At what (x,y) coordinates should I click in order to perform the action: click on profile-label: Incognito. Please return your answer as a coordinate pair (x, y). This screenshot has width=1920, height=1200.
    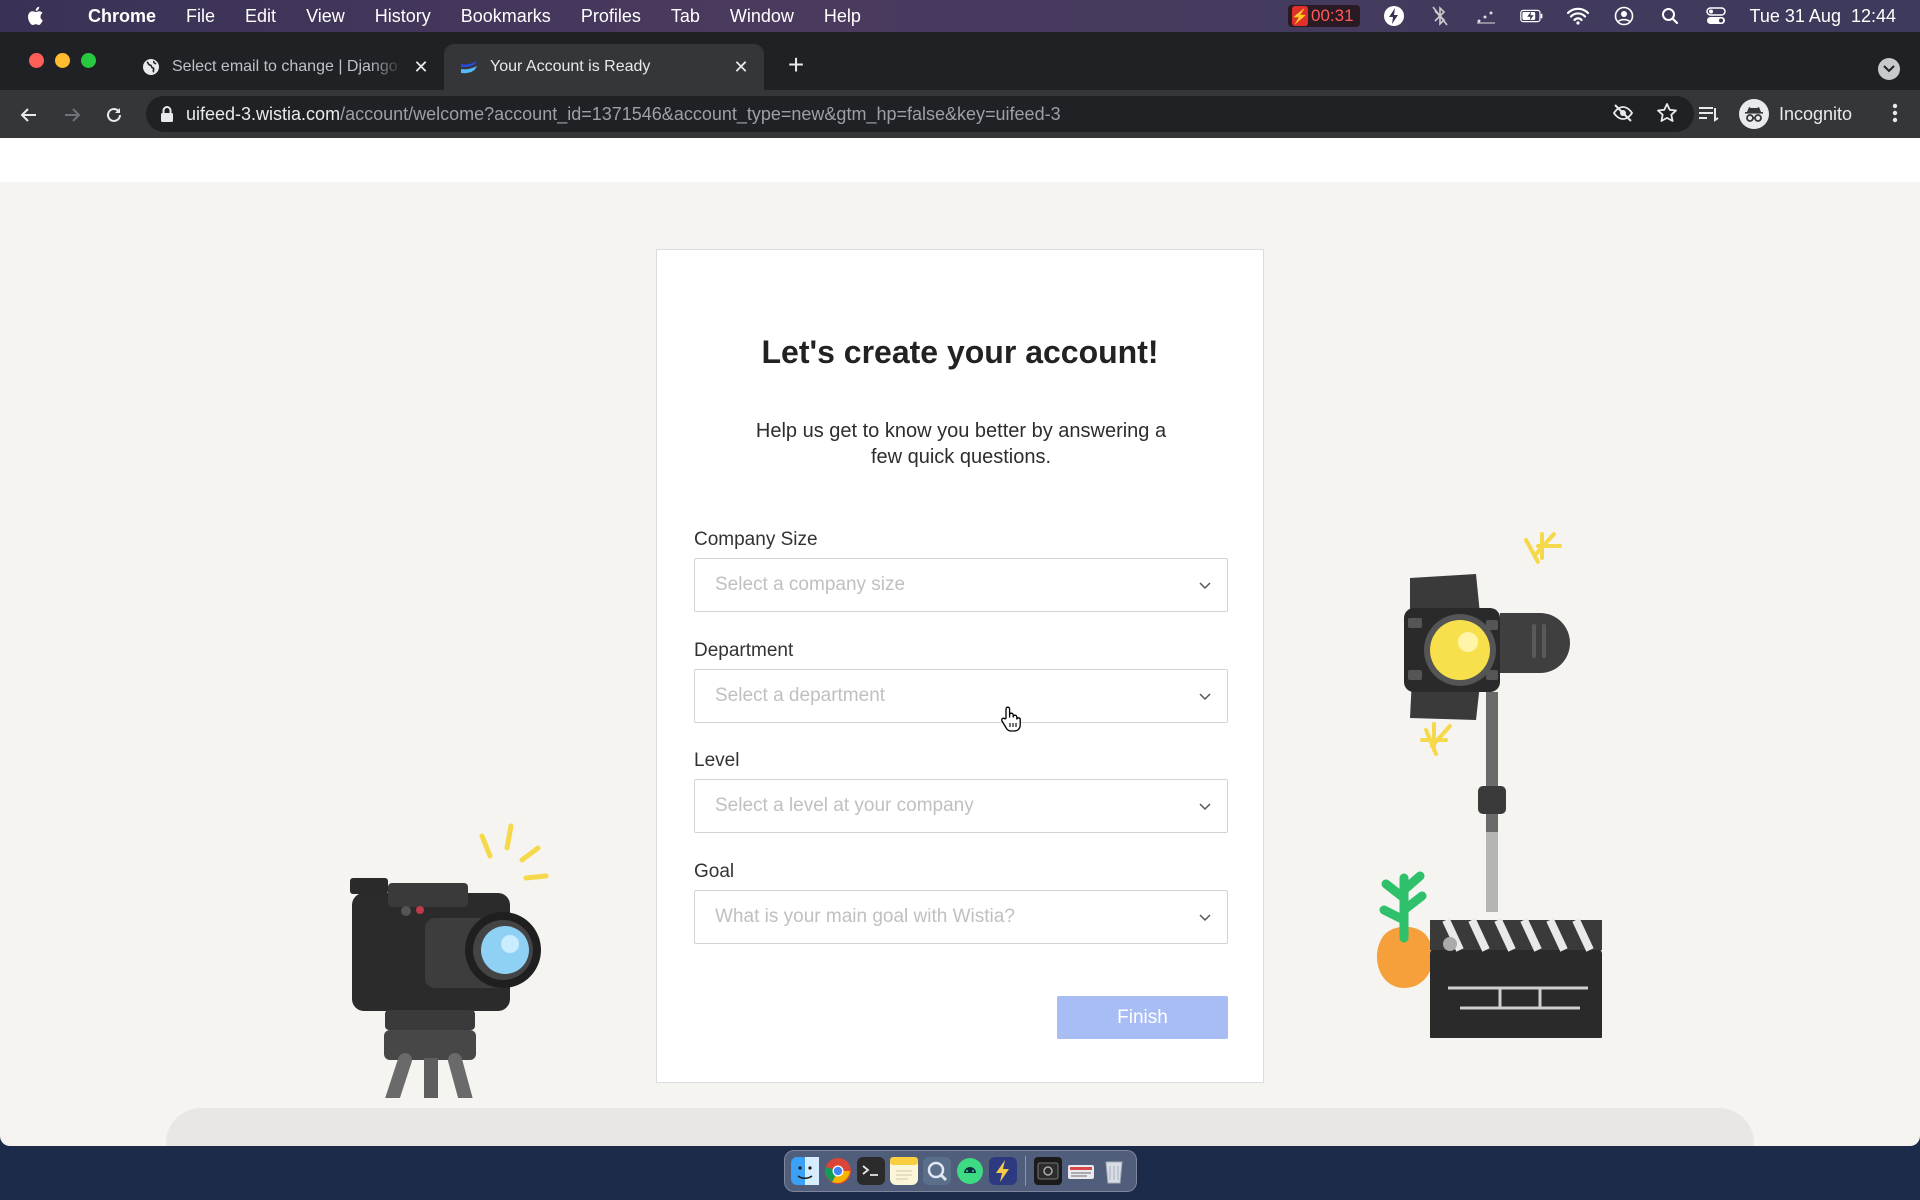
    Looking at the image, I should click on (1816, 113).